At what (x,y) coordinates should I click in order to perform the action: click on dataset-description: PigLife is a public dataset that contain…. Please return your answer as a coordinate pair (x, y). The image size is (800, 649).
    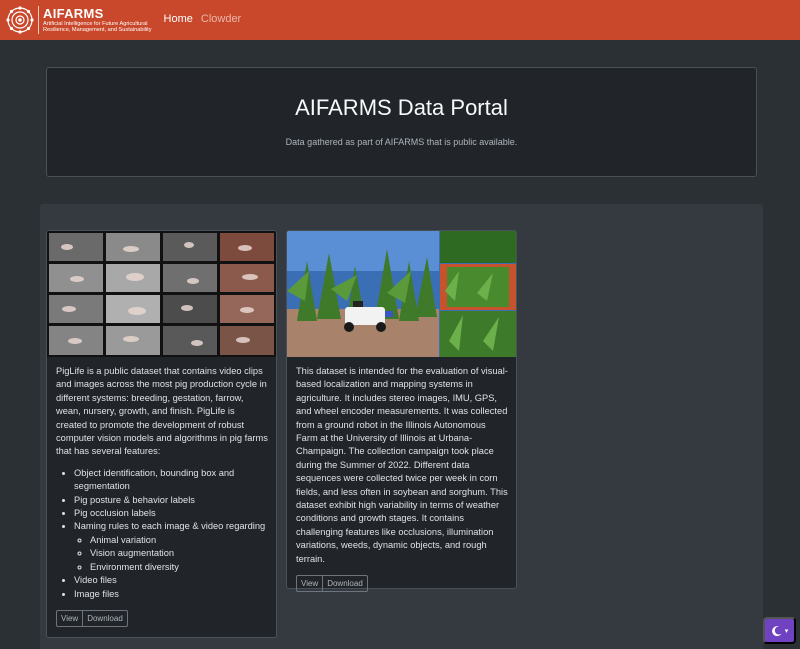
    Looking at the image, I should click on (162, 411).